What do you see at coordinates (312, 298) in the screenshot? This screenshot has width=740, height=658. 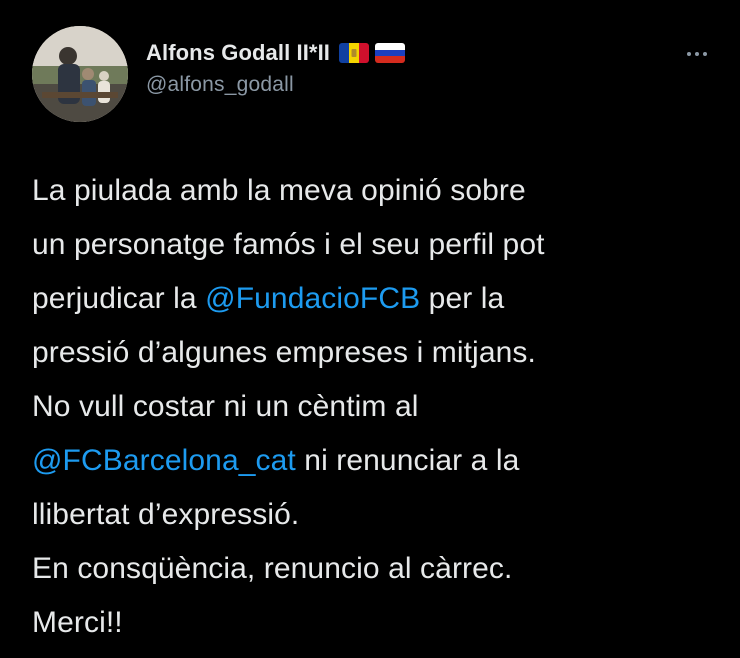 I see `mention-link-fundaciofcb: @FundacioFCB` at bounding box center [312, 298].